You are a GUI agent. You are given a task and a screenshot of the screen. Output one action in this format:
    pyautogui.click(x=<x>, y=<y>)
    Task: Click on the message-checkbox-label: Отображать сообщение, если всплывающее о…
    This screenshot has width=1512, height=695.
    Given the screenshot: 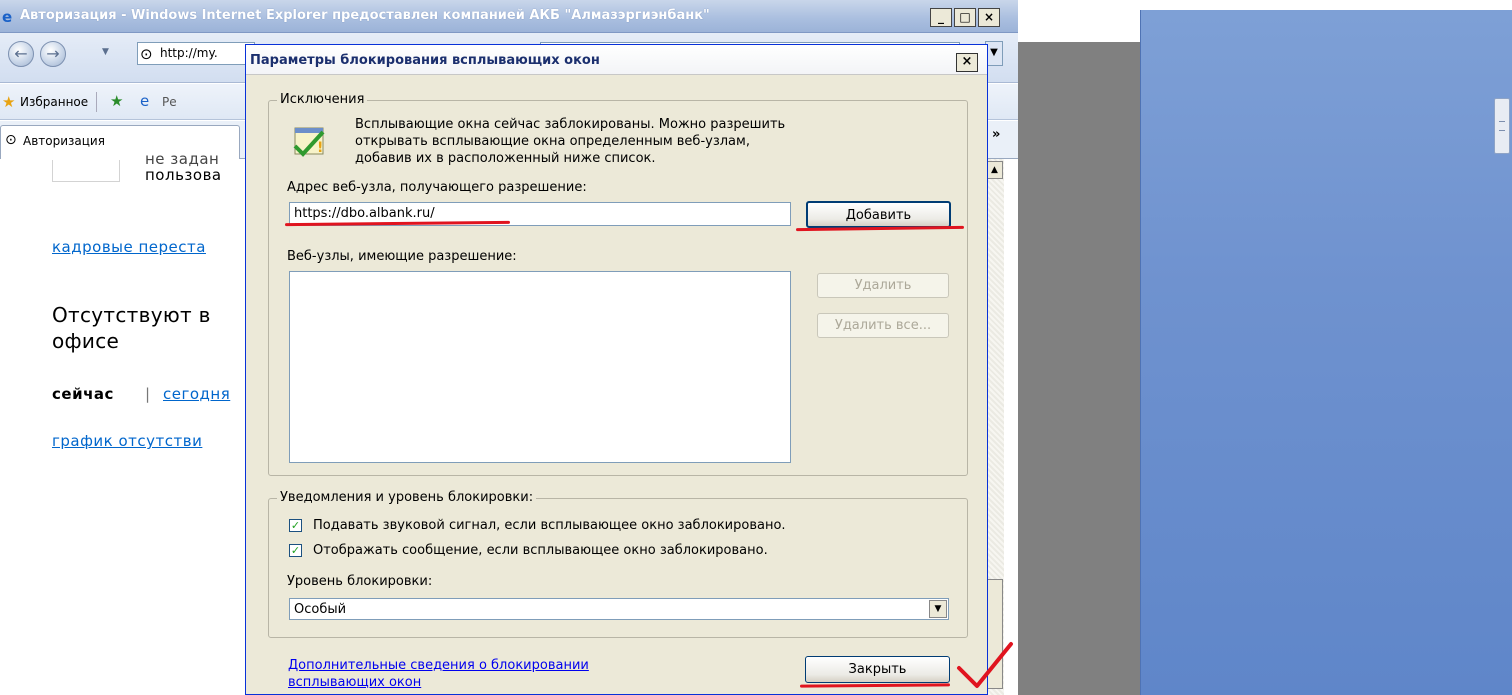 What is the action you would take?
    pyautogui.click(x=540, y=550)
    